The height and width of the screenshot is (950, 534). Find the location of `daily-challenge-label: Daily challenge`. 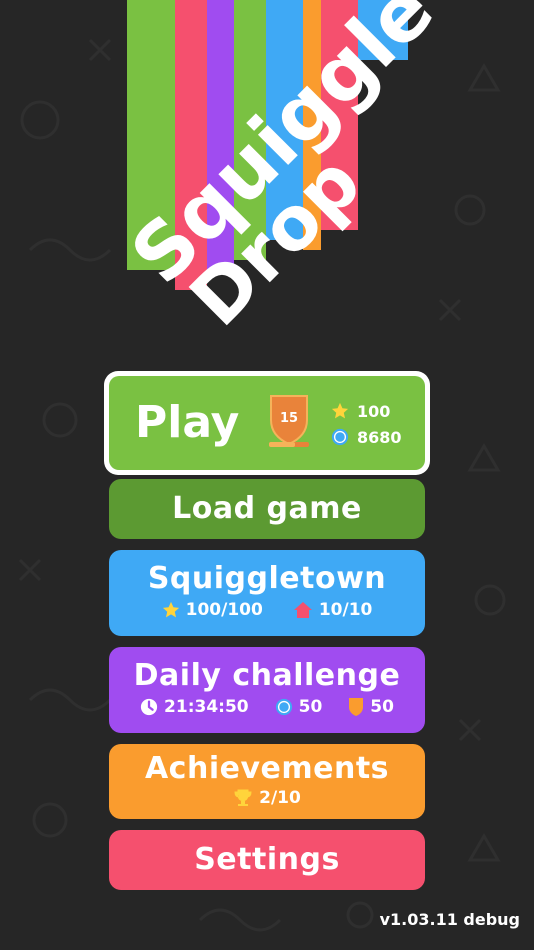

daily-challenge-label: Daily challenge is located at coordinates (267, 675).